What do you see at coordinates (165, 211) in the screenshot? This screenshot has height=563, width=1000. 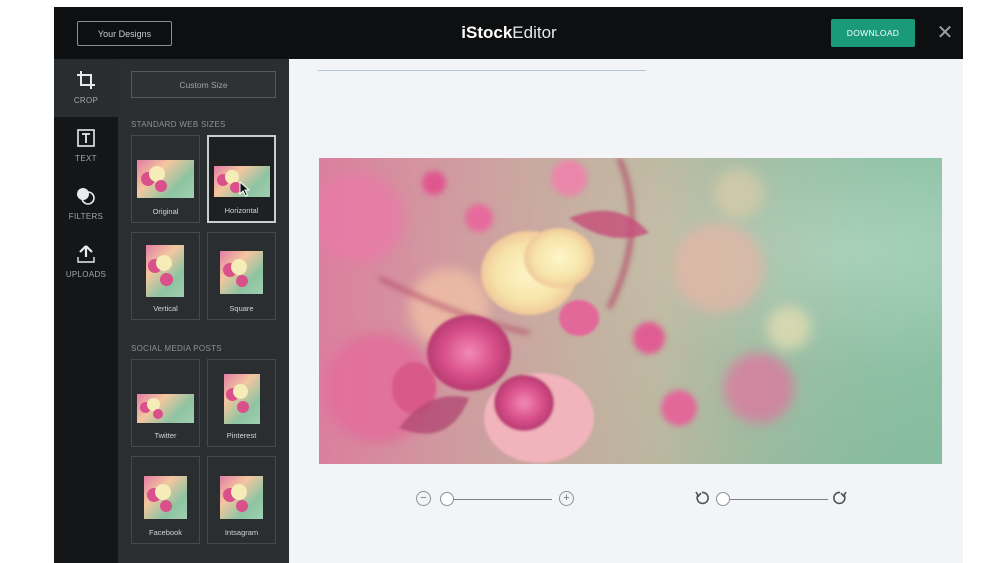 I see `tile-label: Original` at bounding box center [165, 211].